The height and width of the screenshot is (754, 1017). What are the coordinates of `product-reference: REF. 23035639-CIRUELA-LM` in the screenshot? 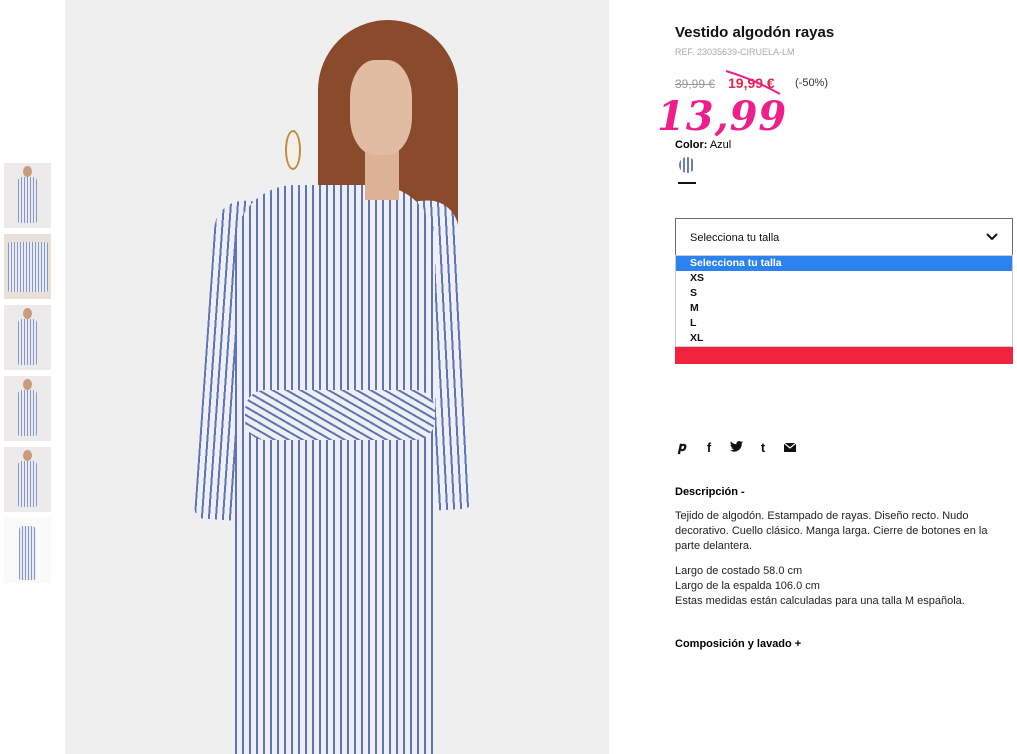 It's located at (735, 52).